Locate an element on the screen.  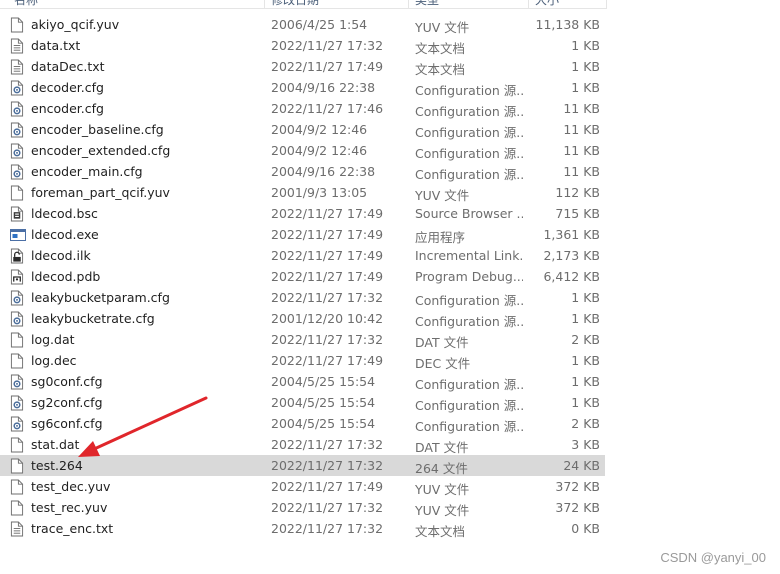
file-type: DEC 文件 is located at coordinates (443, 363).